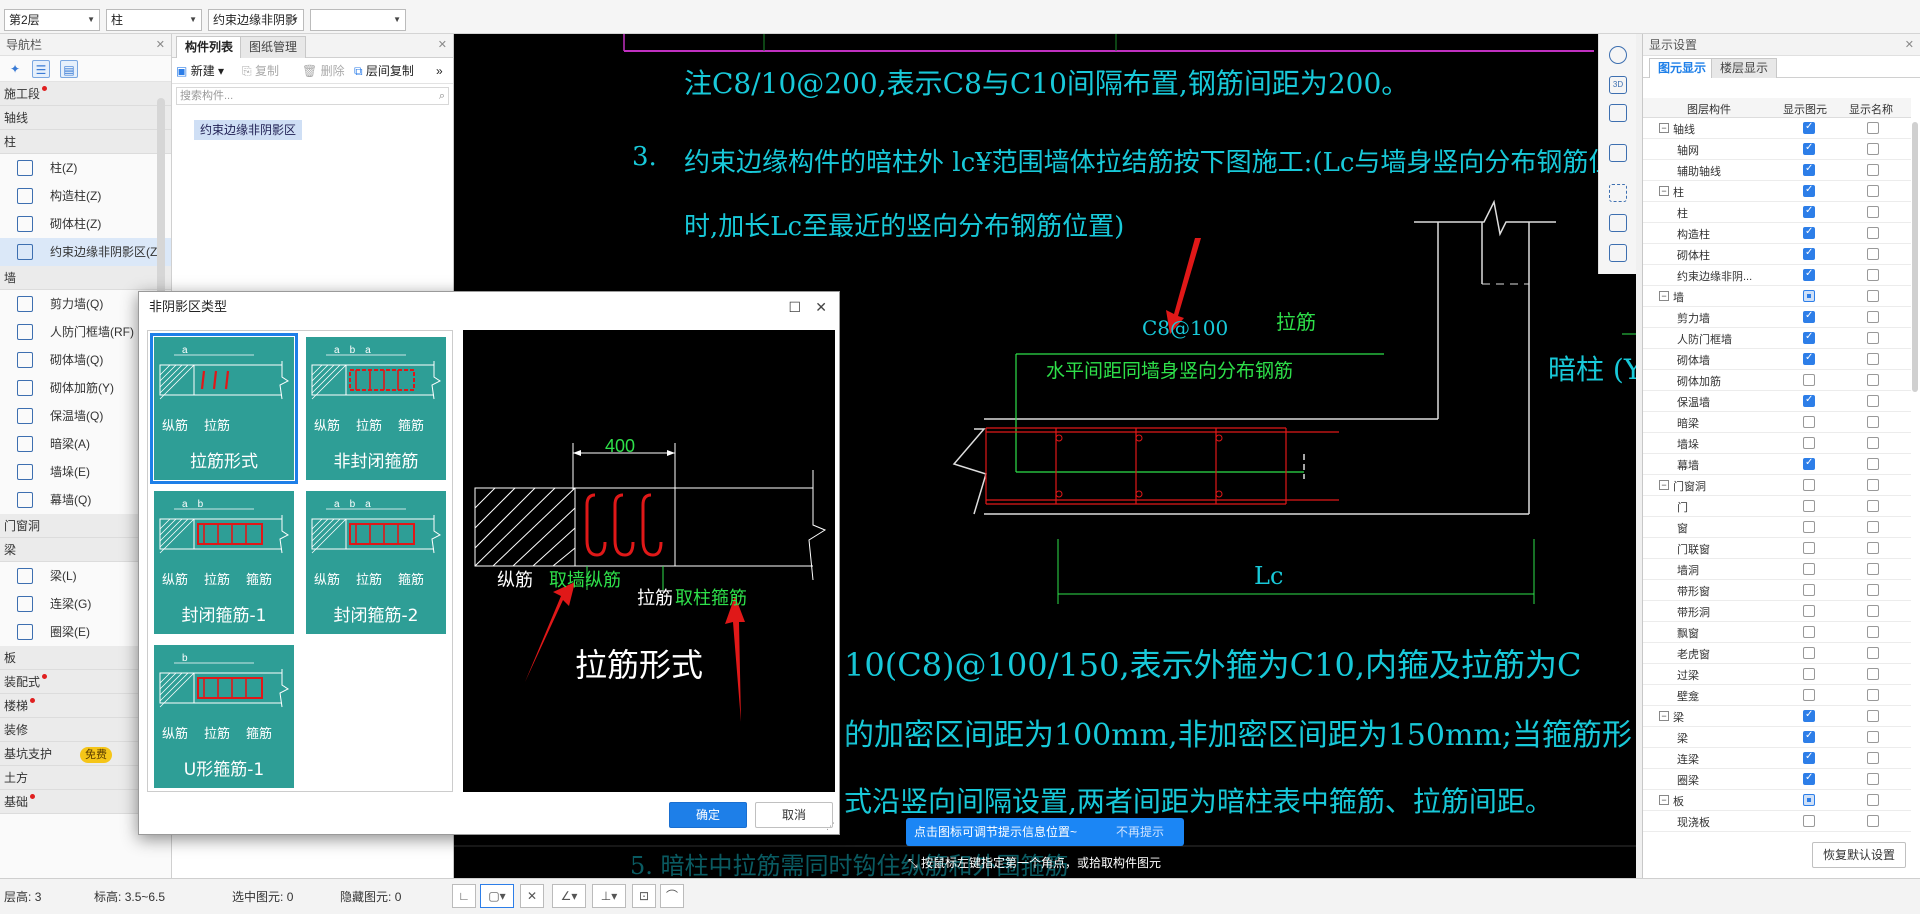 The height and width of the screenshot is (914, 1920). What do you see at coordinates (52, 20) in the screenshot?
I see `floor-select: 第2层 ▼` at bounding box center [52, 20].